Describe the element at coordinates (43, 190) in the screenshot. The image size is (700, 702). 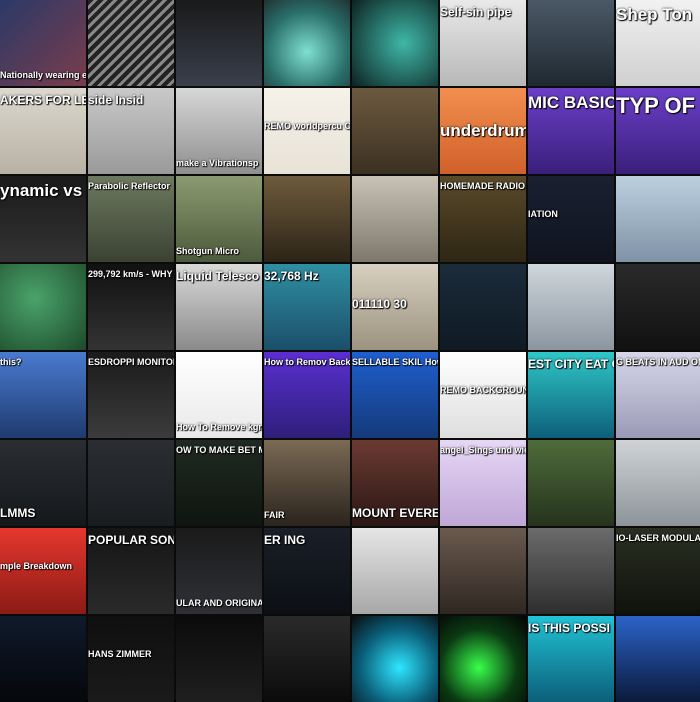
I see `thumbnail-caption: ynamic vs Condens` at that location.